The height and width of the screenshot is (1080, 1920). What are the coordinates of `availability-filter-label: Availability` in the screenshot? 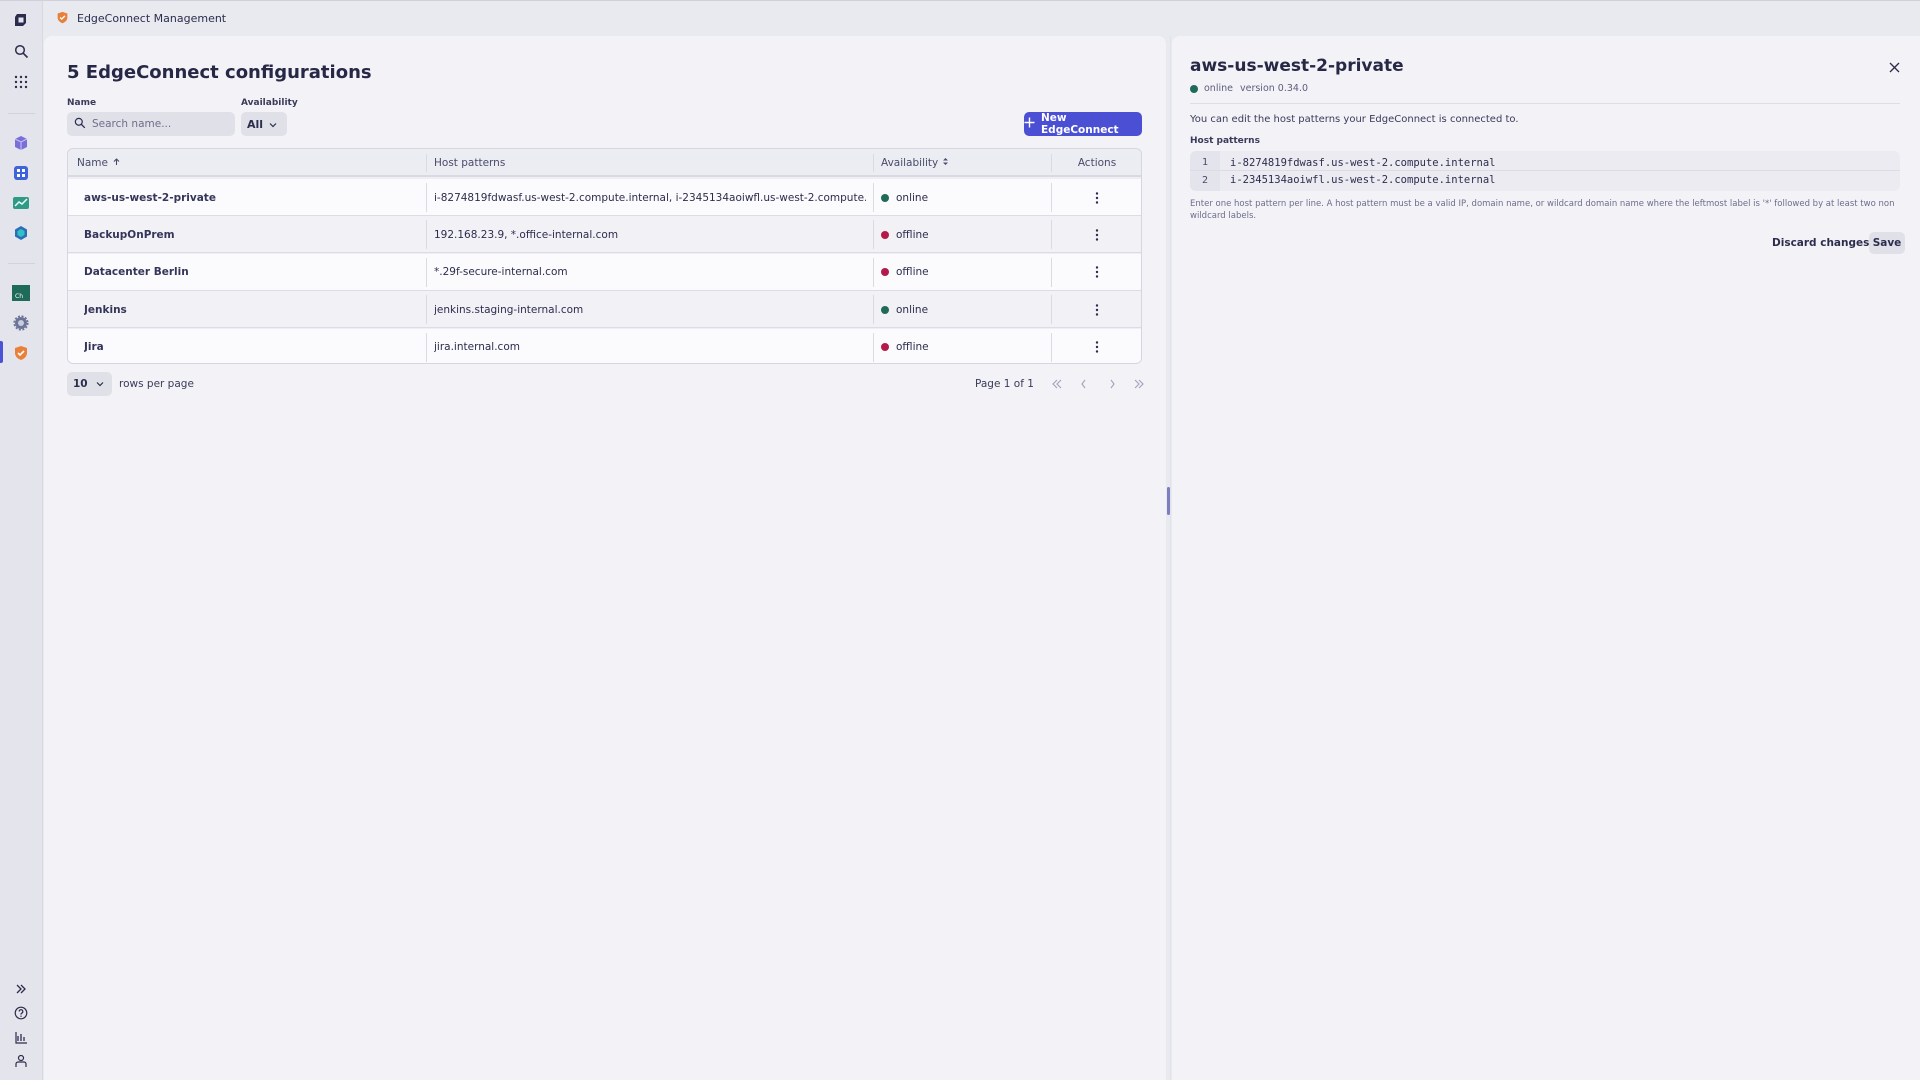 It's located at (269, 103).